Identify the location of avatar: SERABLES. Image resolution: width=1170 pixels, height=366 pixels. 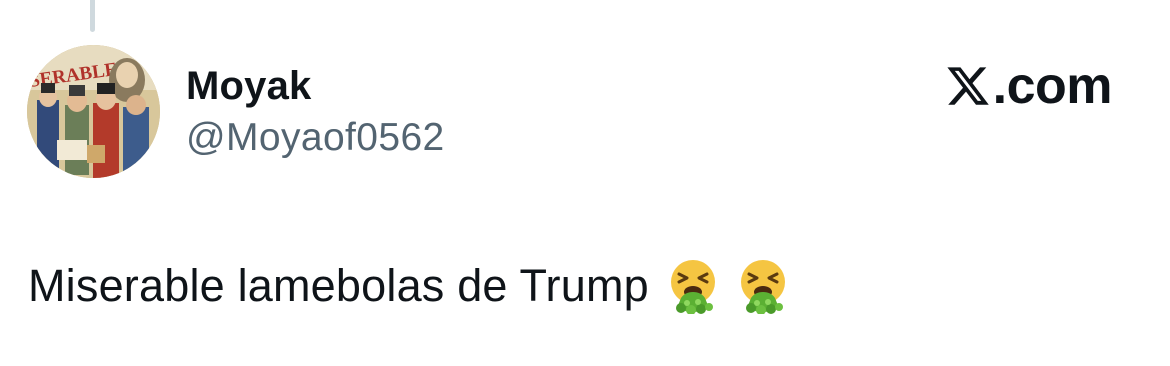
(93, 111).